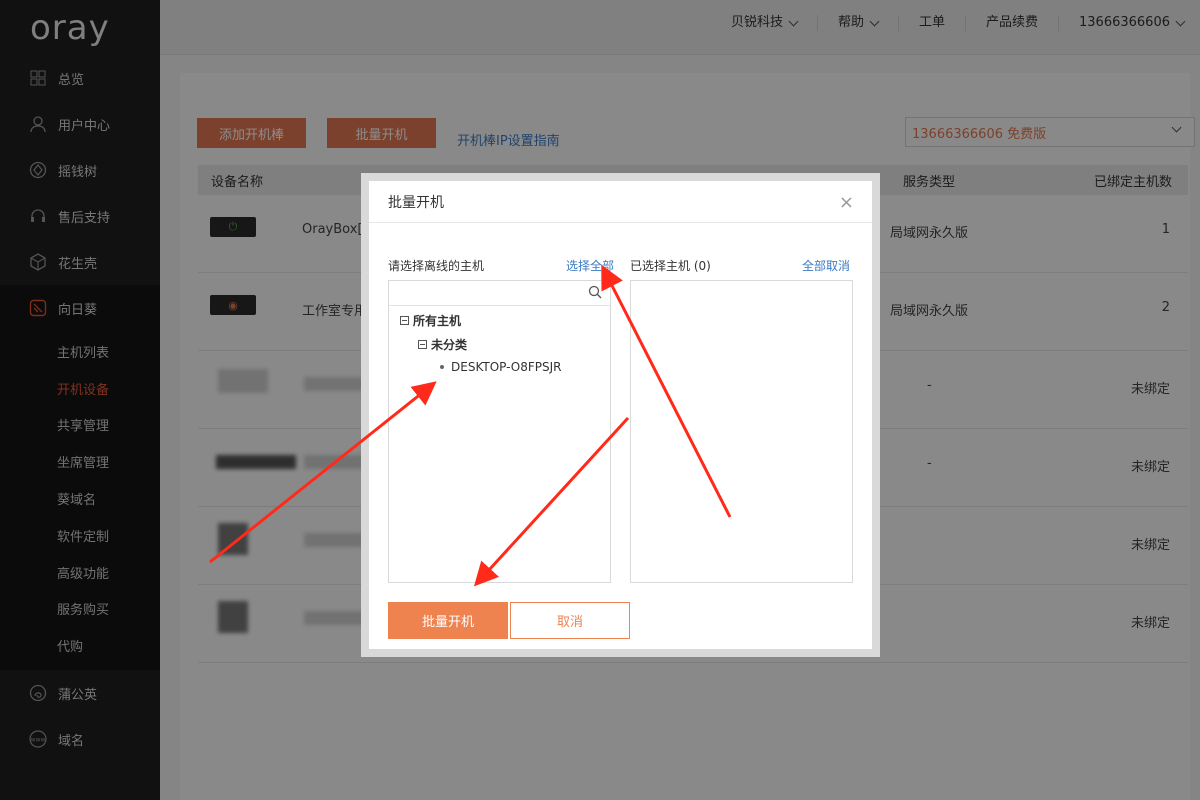 The width and height of the screenshot is (1200, 800). What do you see at coordinates (442, 367) in the screenshot?
I see `bullet-icon` at bounding box center [442, 367].